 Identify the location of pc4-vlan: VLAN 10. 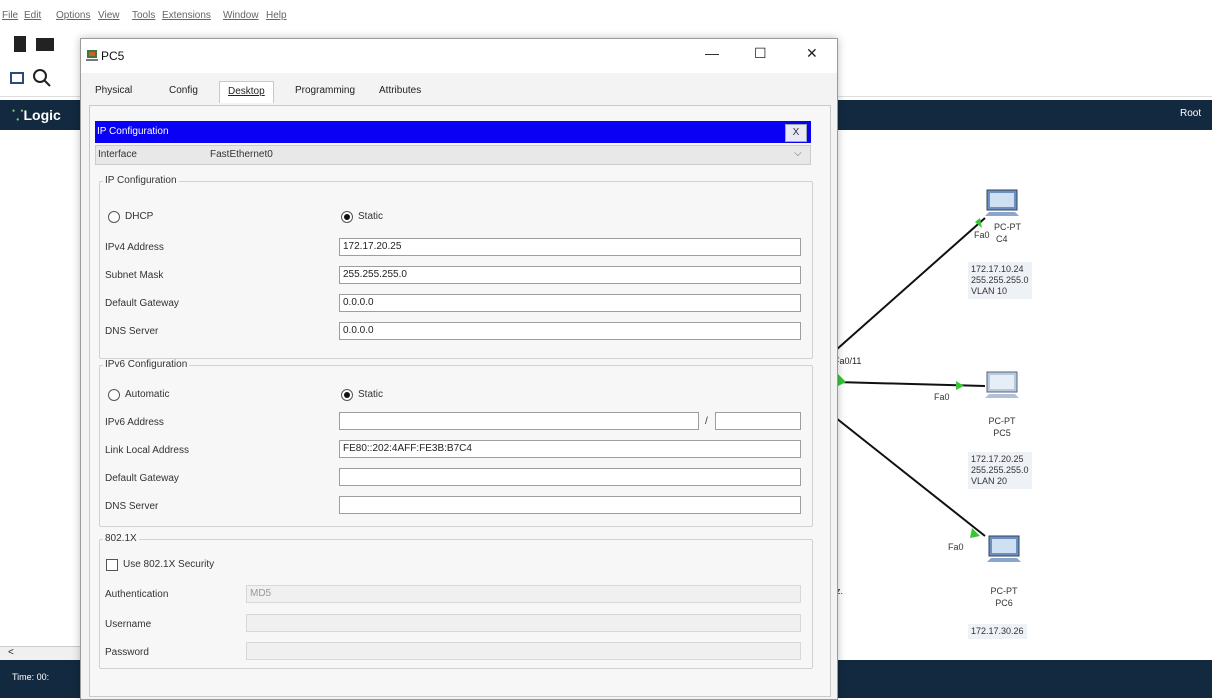
(989, 291).